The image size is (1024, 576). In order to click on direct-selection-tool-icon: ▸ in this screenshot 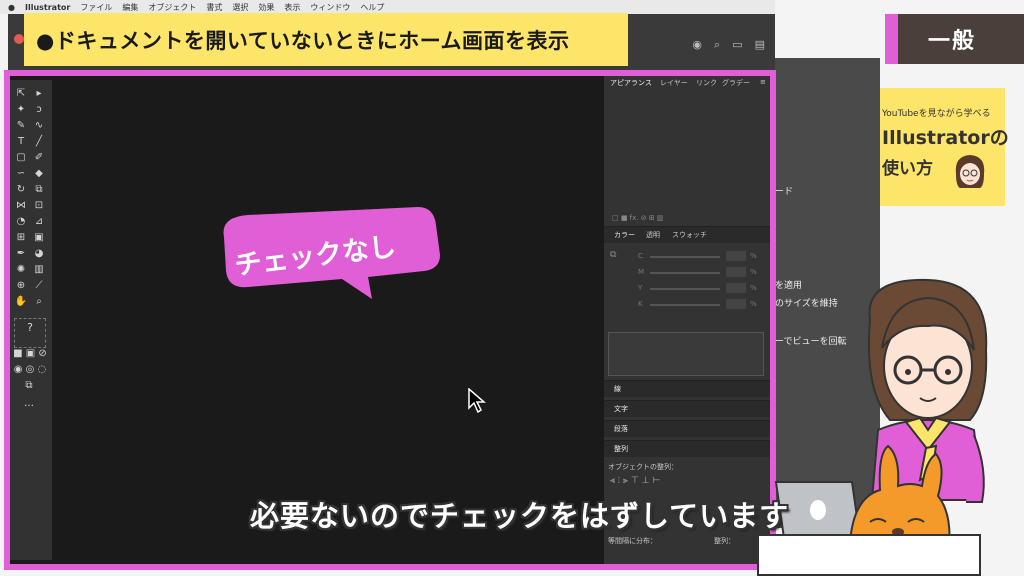, I will do `click(39, 94)`.